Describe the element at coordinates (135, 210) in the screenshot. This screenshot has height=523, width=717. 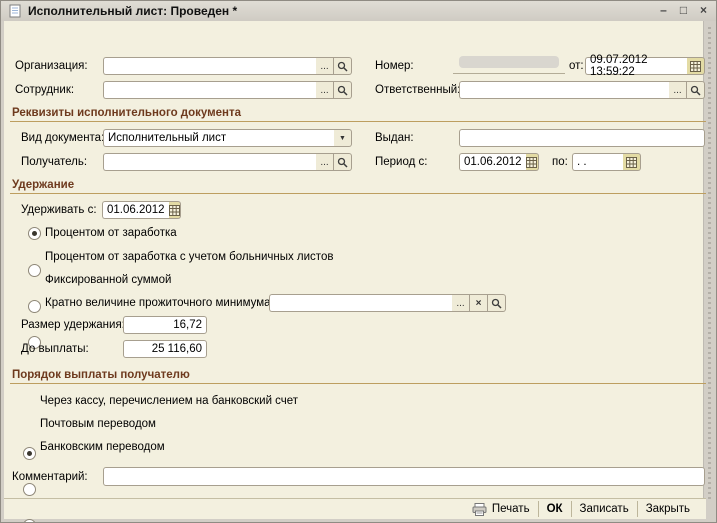
I see `withhold-from-input: 01.06.2012` at that location.